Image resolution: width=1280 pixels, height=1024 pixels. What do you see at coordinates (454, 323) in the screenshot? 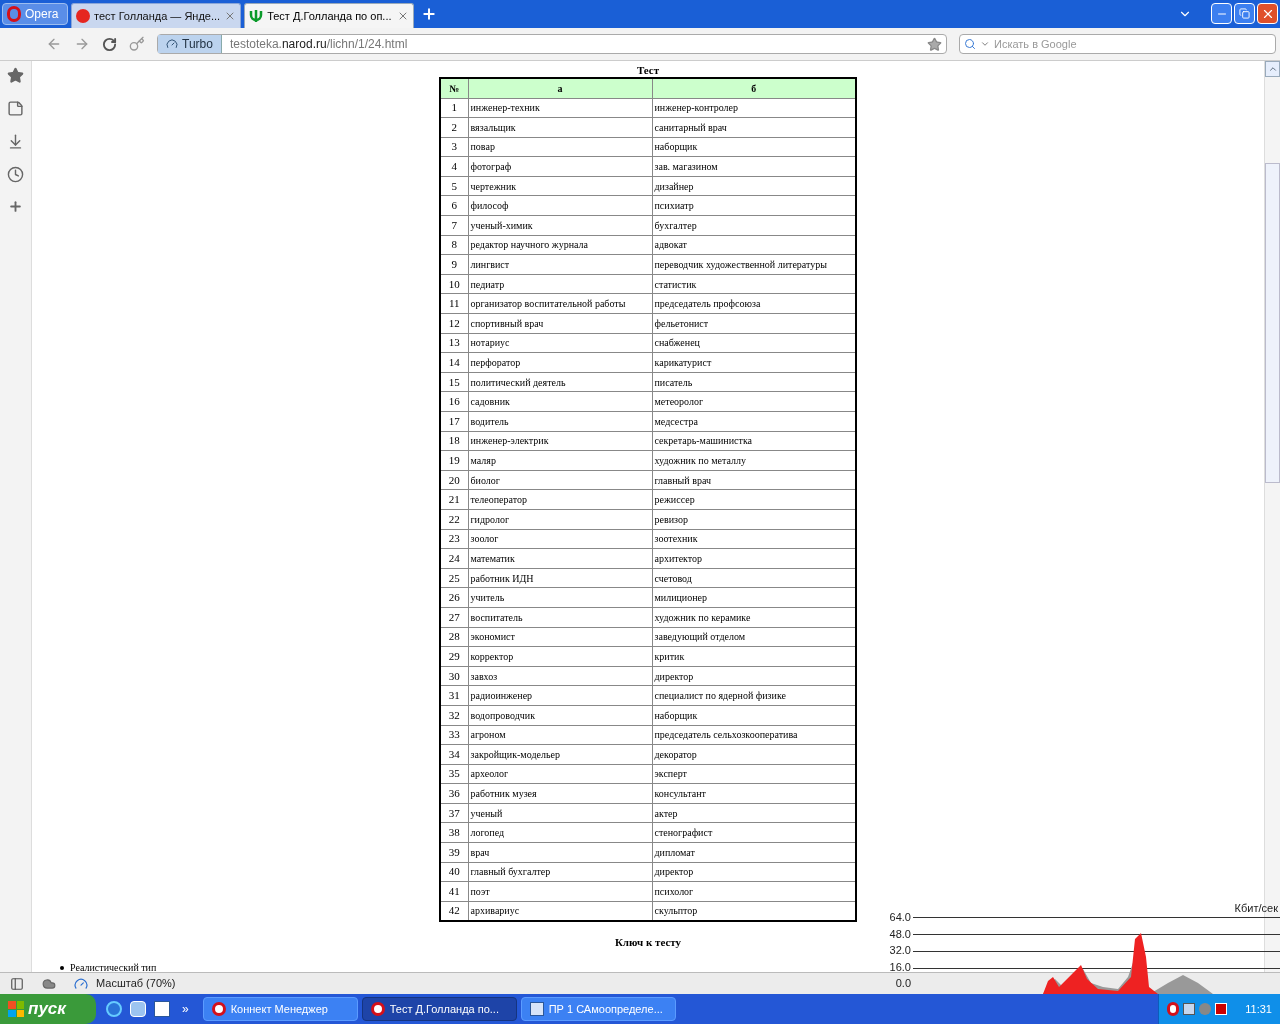
I see `row-number: 12` at bounding box center [454, 323].